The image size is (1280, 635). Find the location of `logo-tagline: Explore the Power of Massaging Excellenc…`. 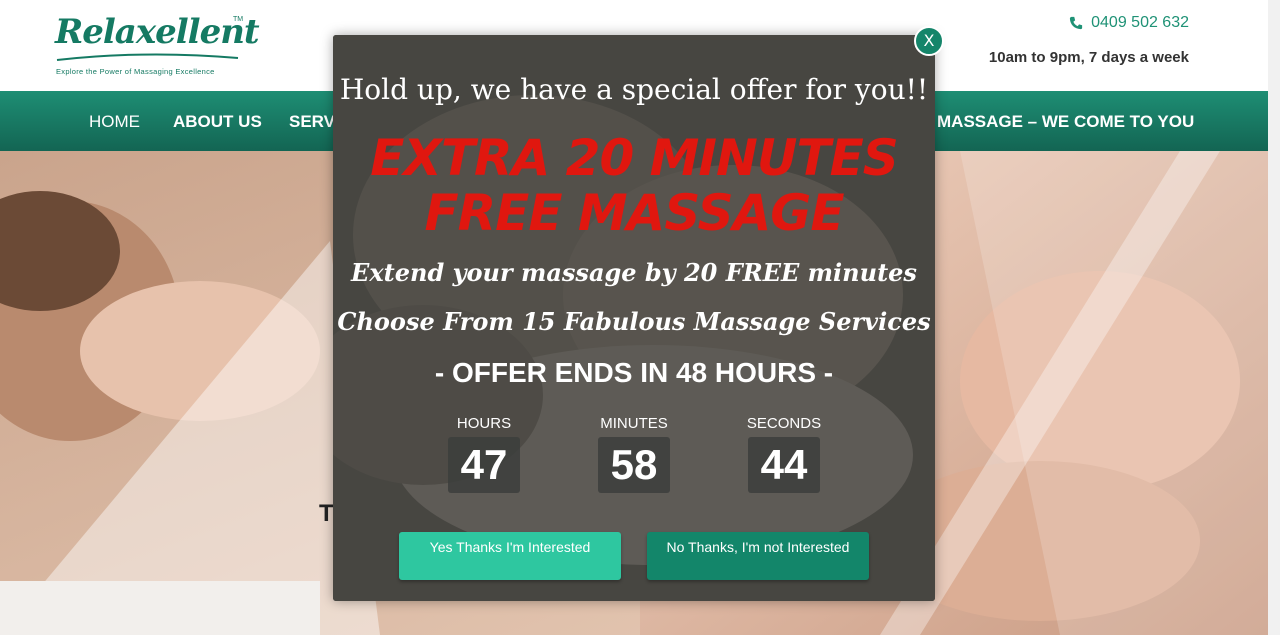

logo-tagline: Explore the Power of Massaging Excellenc… is located at coordinates (135, 71).